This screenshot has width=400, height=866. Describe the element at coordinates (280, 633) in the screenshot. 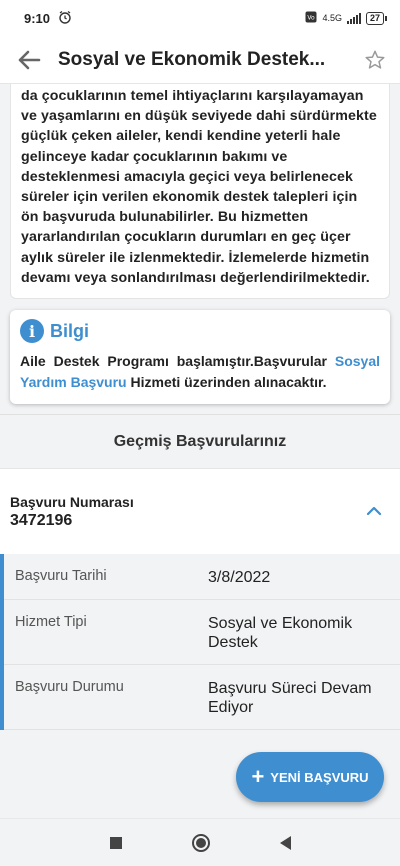

I see `detail-value: Sosyal ve Ekonomik Destek` at that location.